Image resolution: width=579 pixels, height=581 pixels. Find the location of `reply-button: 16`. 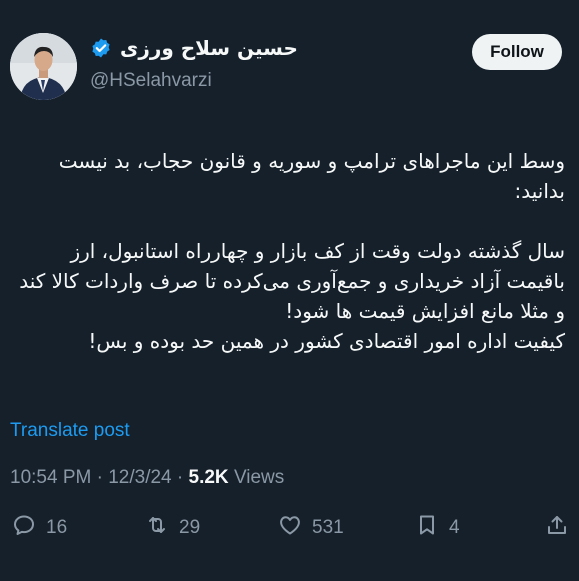

reply-button: 16 is located at coordinates (39, 528).